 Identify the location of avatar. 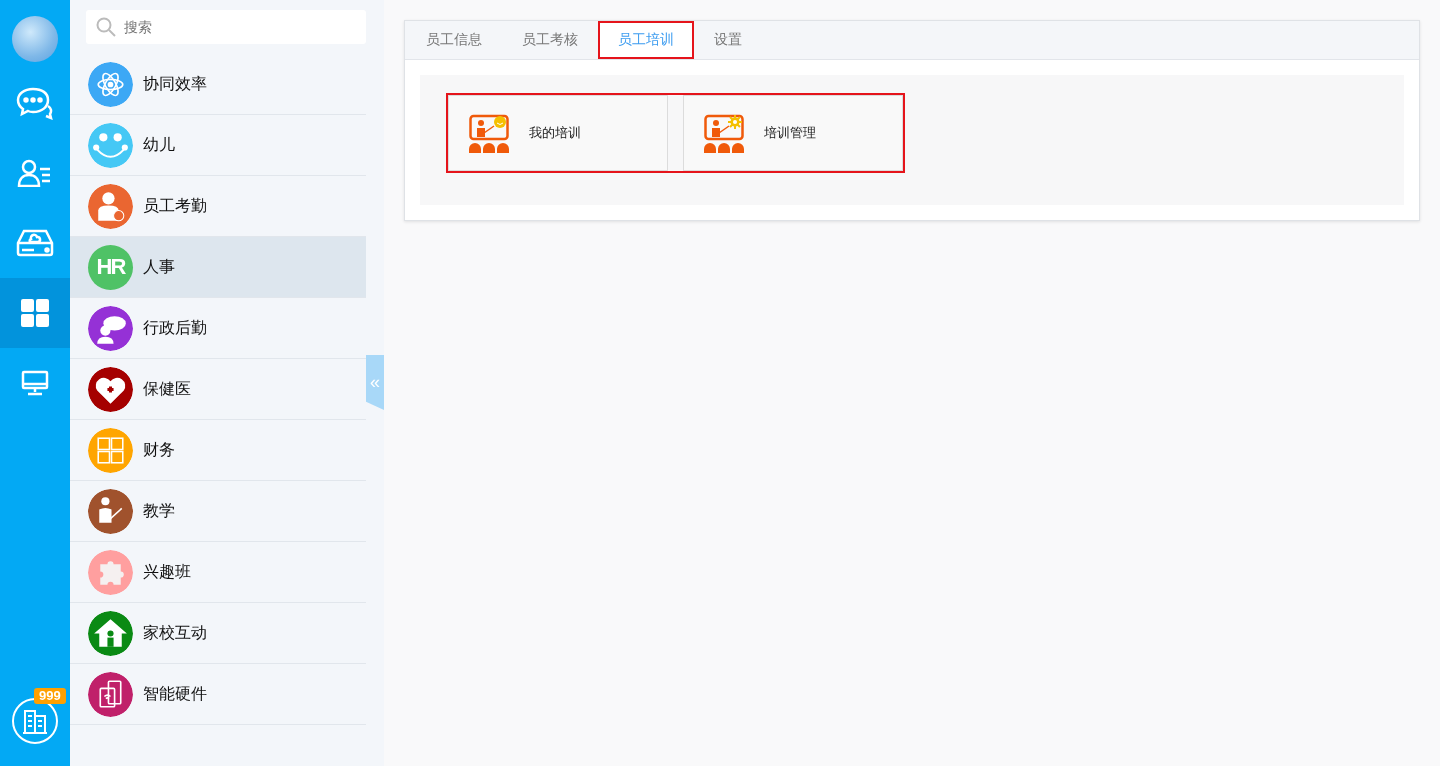
(35, 39).